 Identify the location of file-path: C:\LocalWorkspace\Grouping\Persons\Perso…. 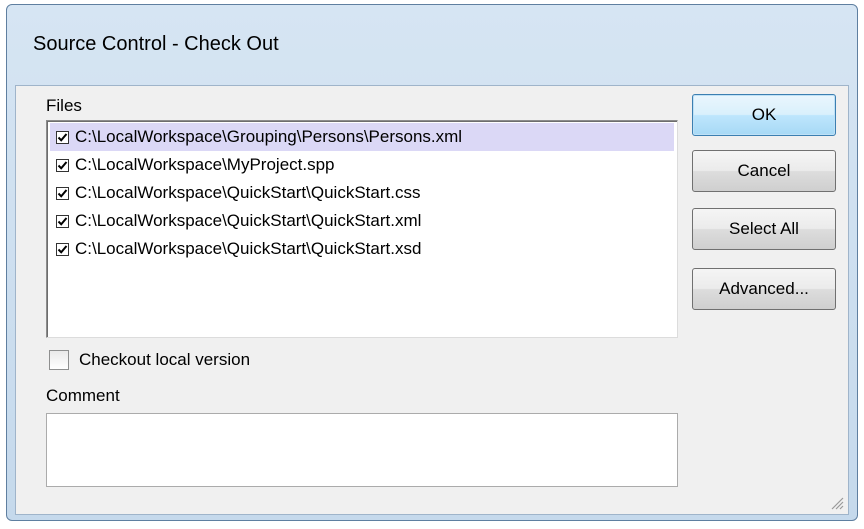
(269, 136).